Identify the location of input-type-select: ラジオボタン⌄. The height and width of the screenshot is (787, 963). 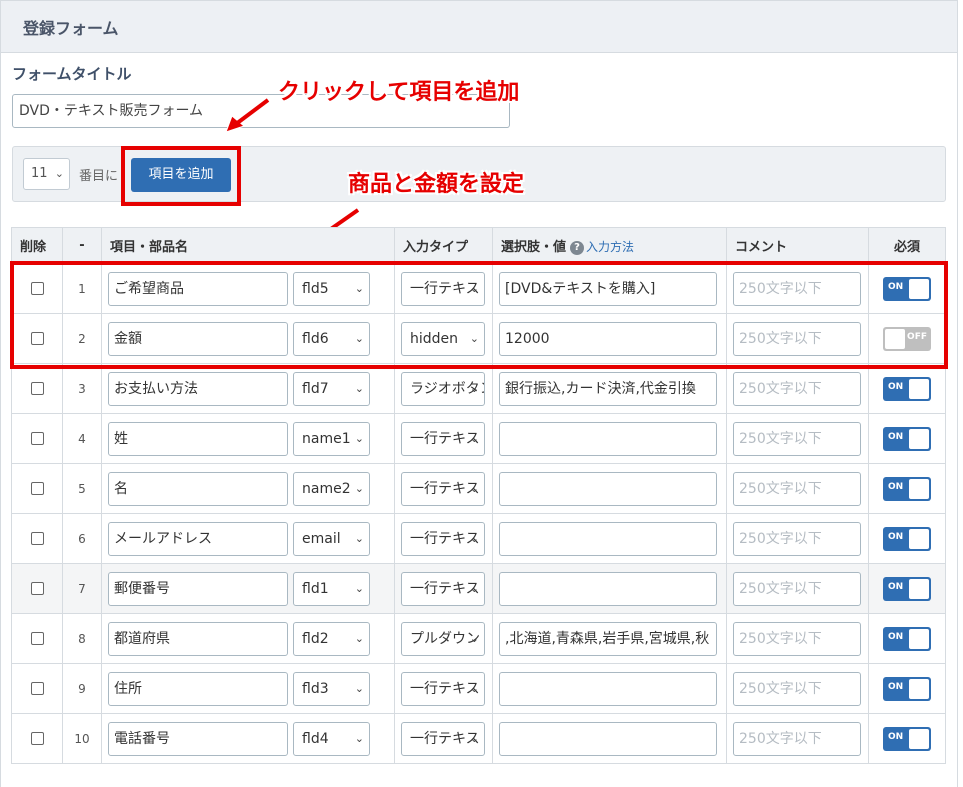
(443, 388).